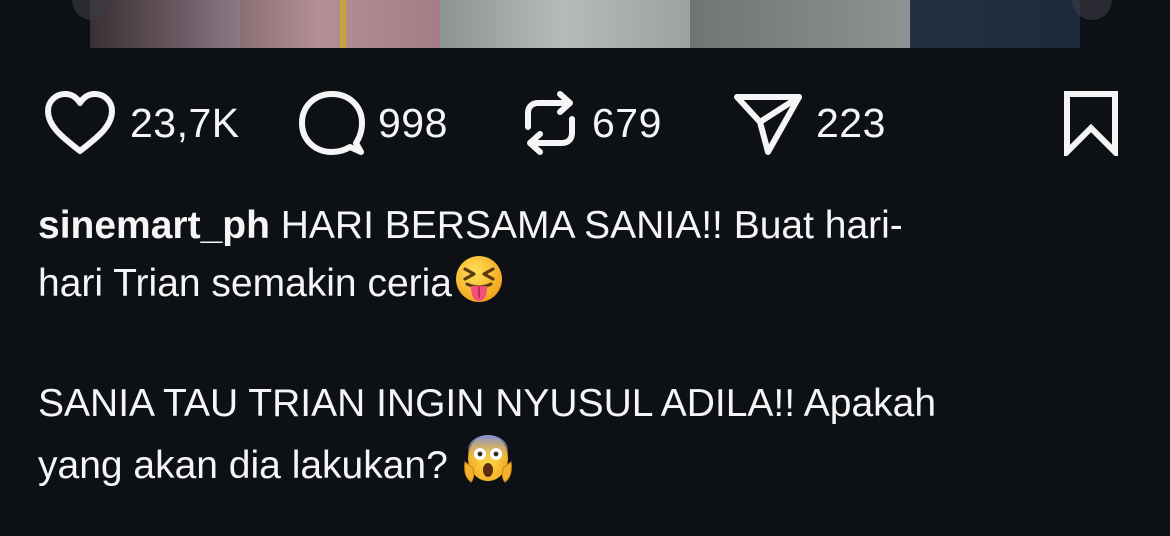 Image resolution: width=1170 pixels, height=536 pixels. I want to click on bookmark-button, so click(1091, 123).